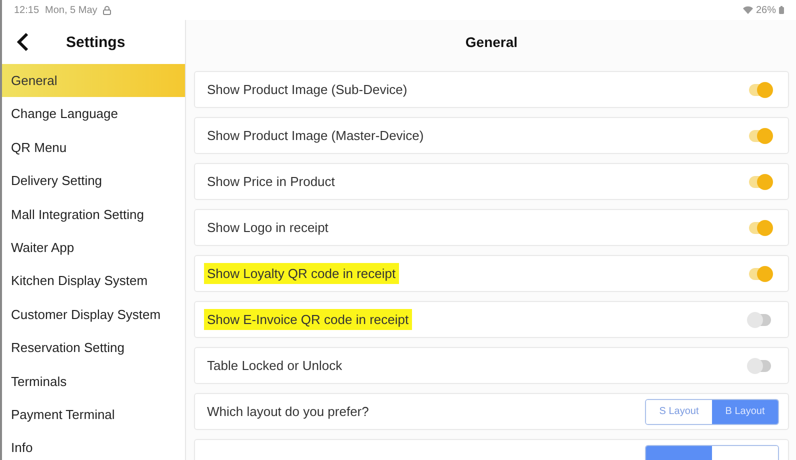 This screenshot has height=460, width=796. I want to click on lock-icon, so click(107, 10).